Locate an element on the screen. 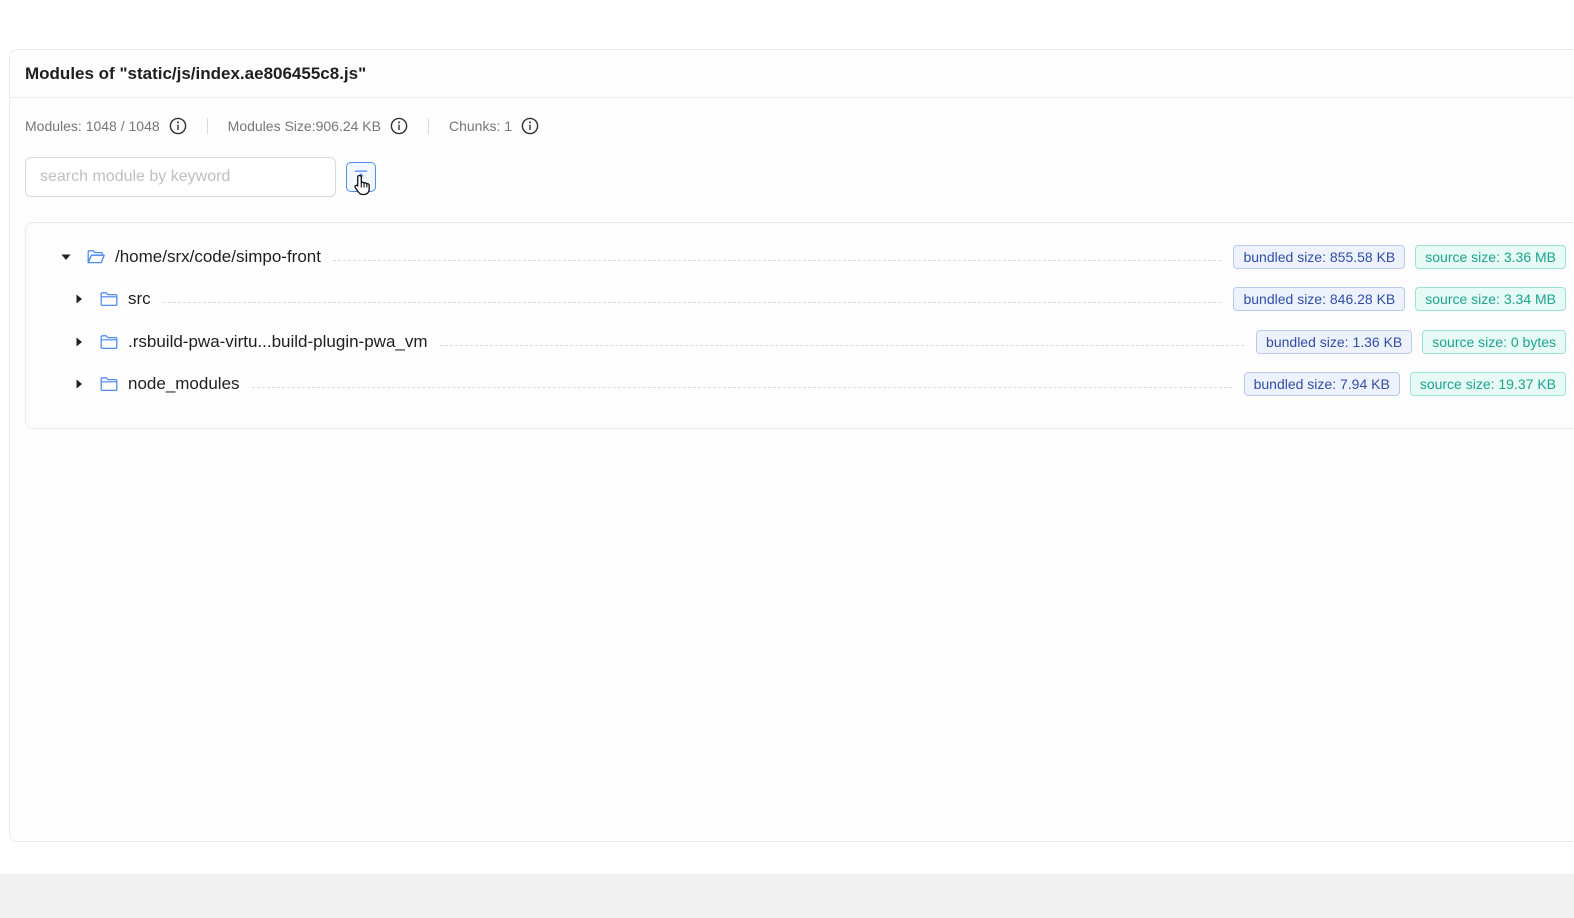 The height and width of the screenshot is (918, 1574). chunks-stat: Chunks: 1 is located at coordinates (494, 126).